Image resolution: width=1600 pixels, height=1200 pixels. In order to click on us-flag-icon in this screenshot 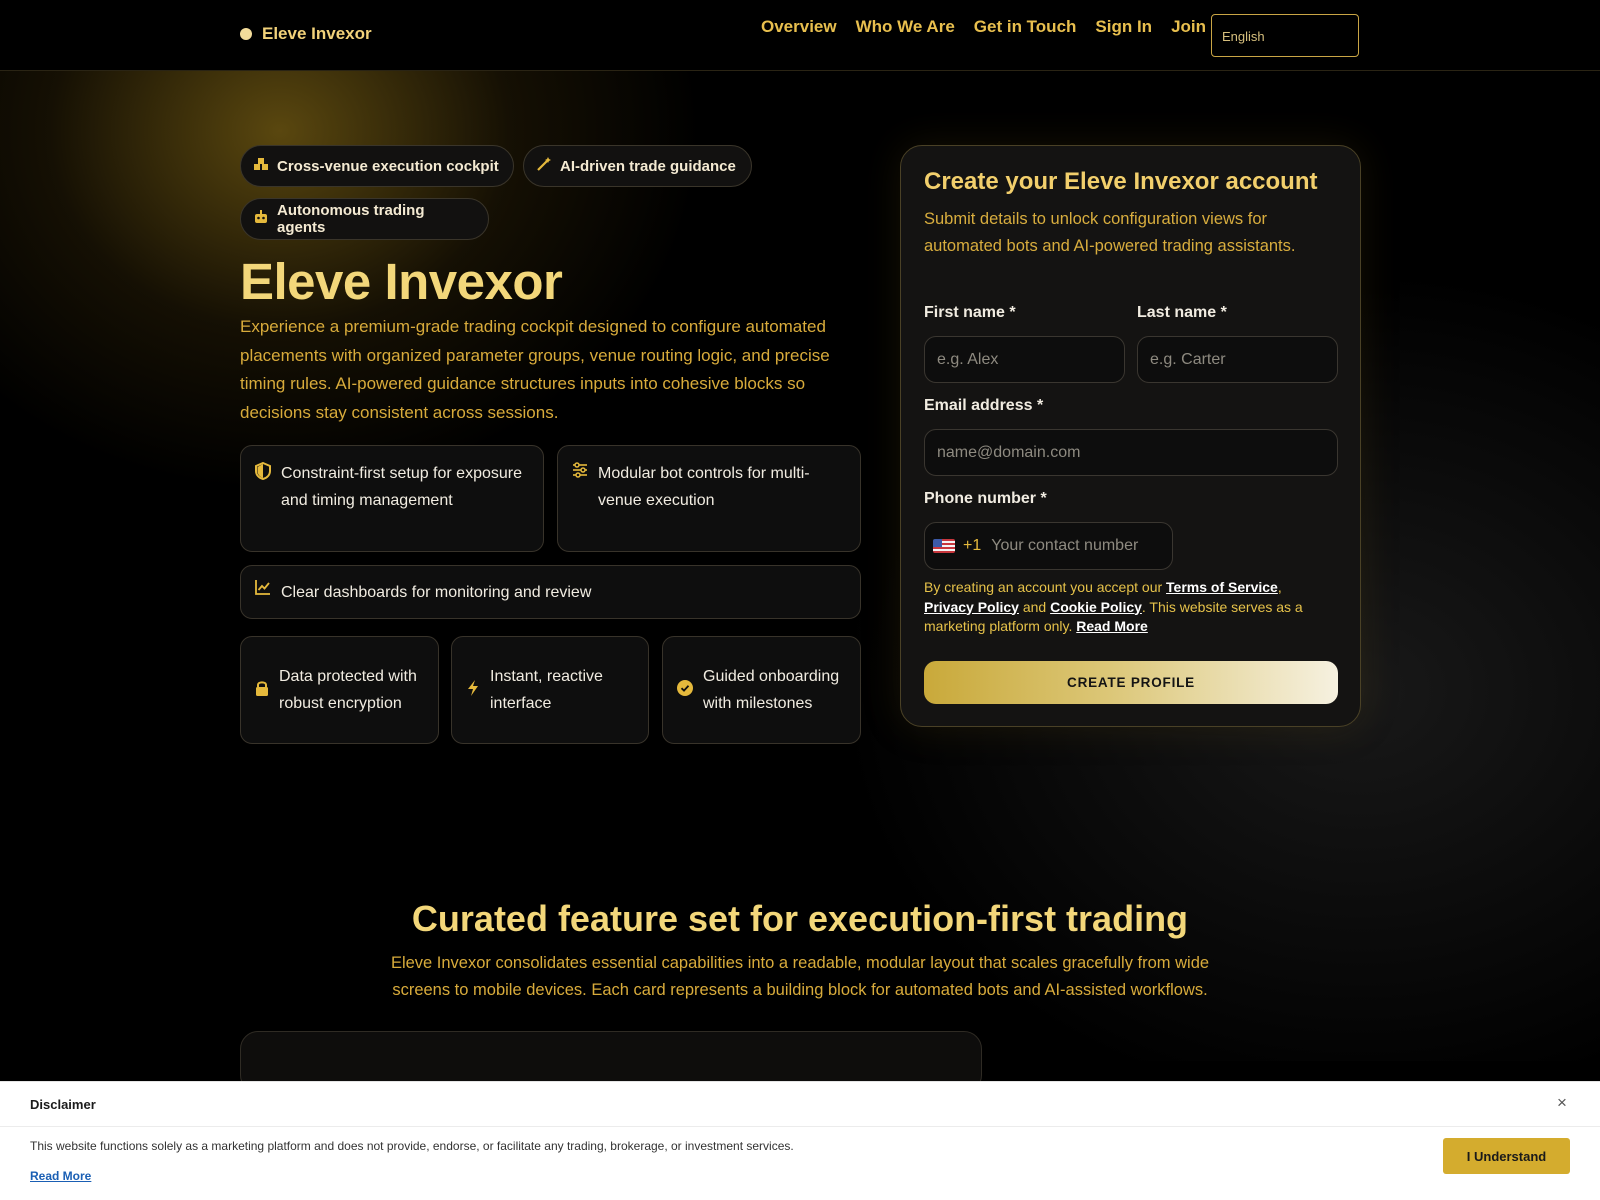, I will do `click(944, 546)`.